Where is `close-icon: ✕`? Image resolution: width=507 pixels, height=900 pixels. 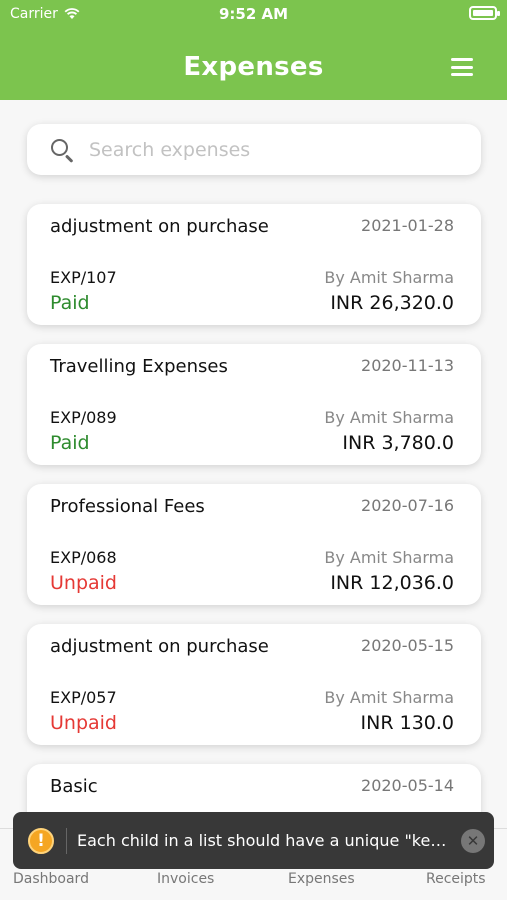
close-icon: ✕ is located at coordinates (473, 840).